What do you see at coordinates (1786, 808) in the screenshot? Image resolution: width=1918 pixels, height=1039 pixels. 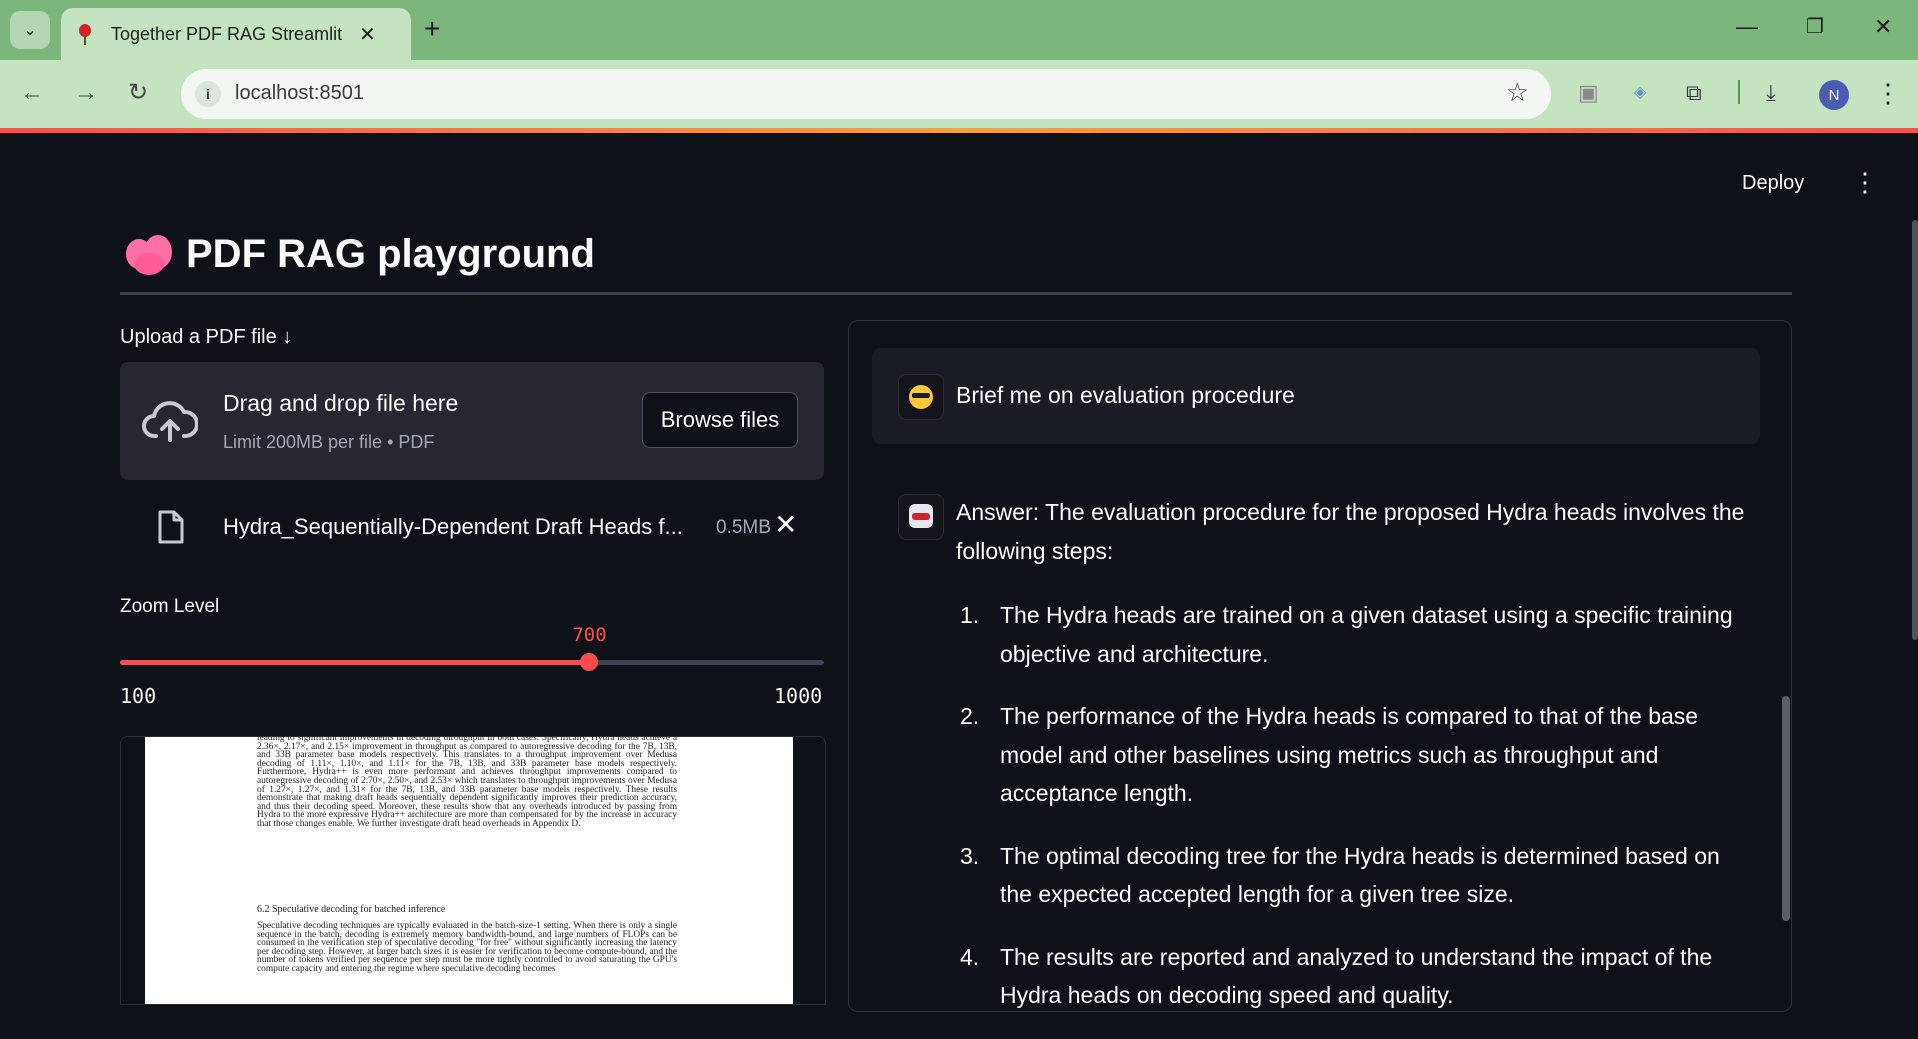 I see `chat-scrollbar` at bounding box center [1786, 808].